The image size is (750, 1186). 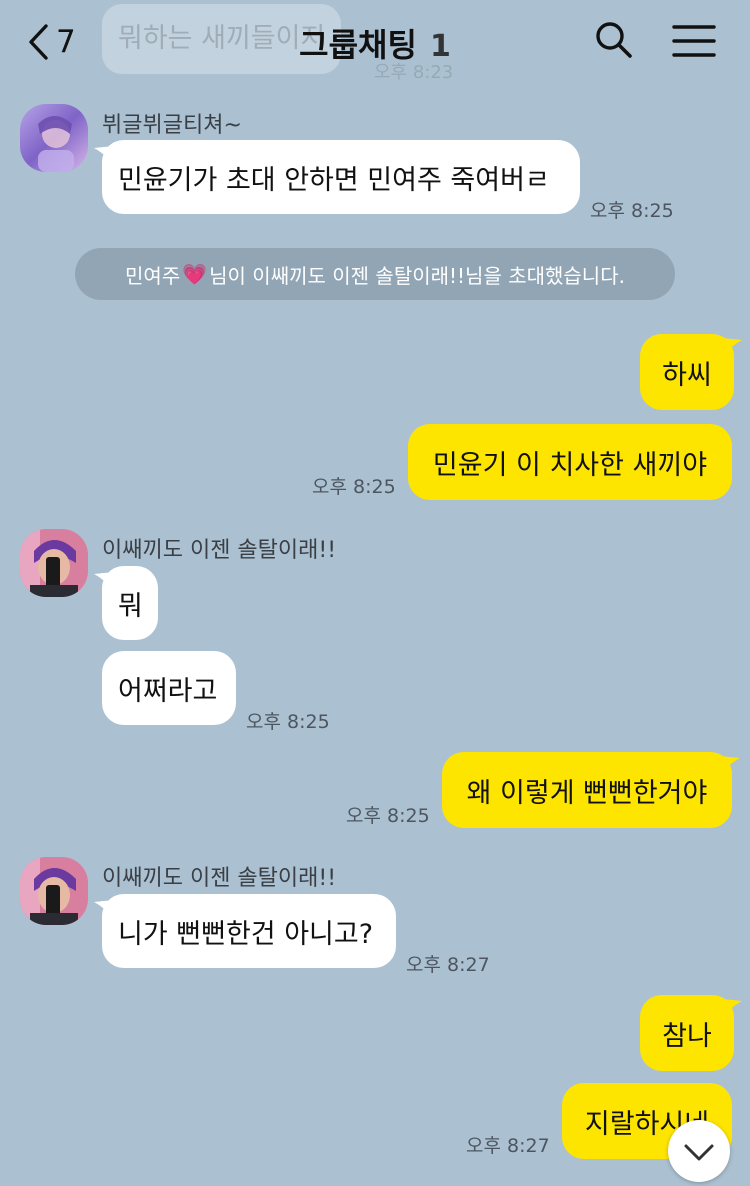 I want to click on message-text: 참나, so click(x=687, y=1036).